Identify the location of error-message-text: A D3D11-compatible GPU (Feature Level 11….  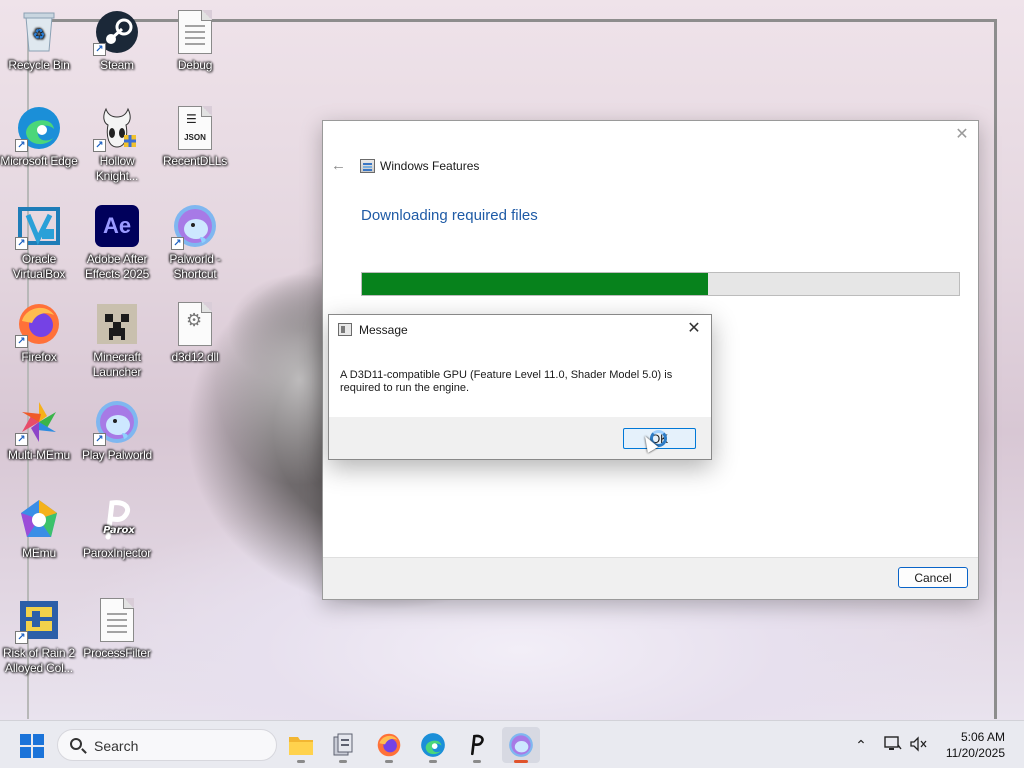
(506, 381).